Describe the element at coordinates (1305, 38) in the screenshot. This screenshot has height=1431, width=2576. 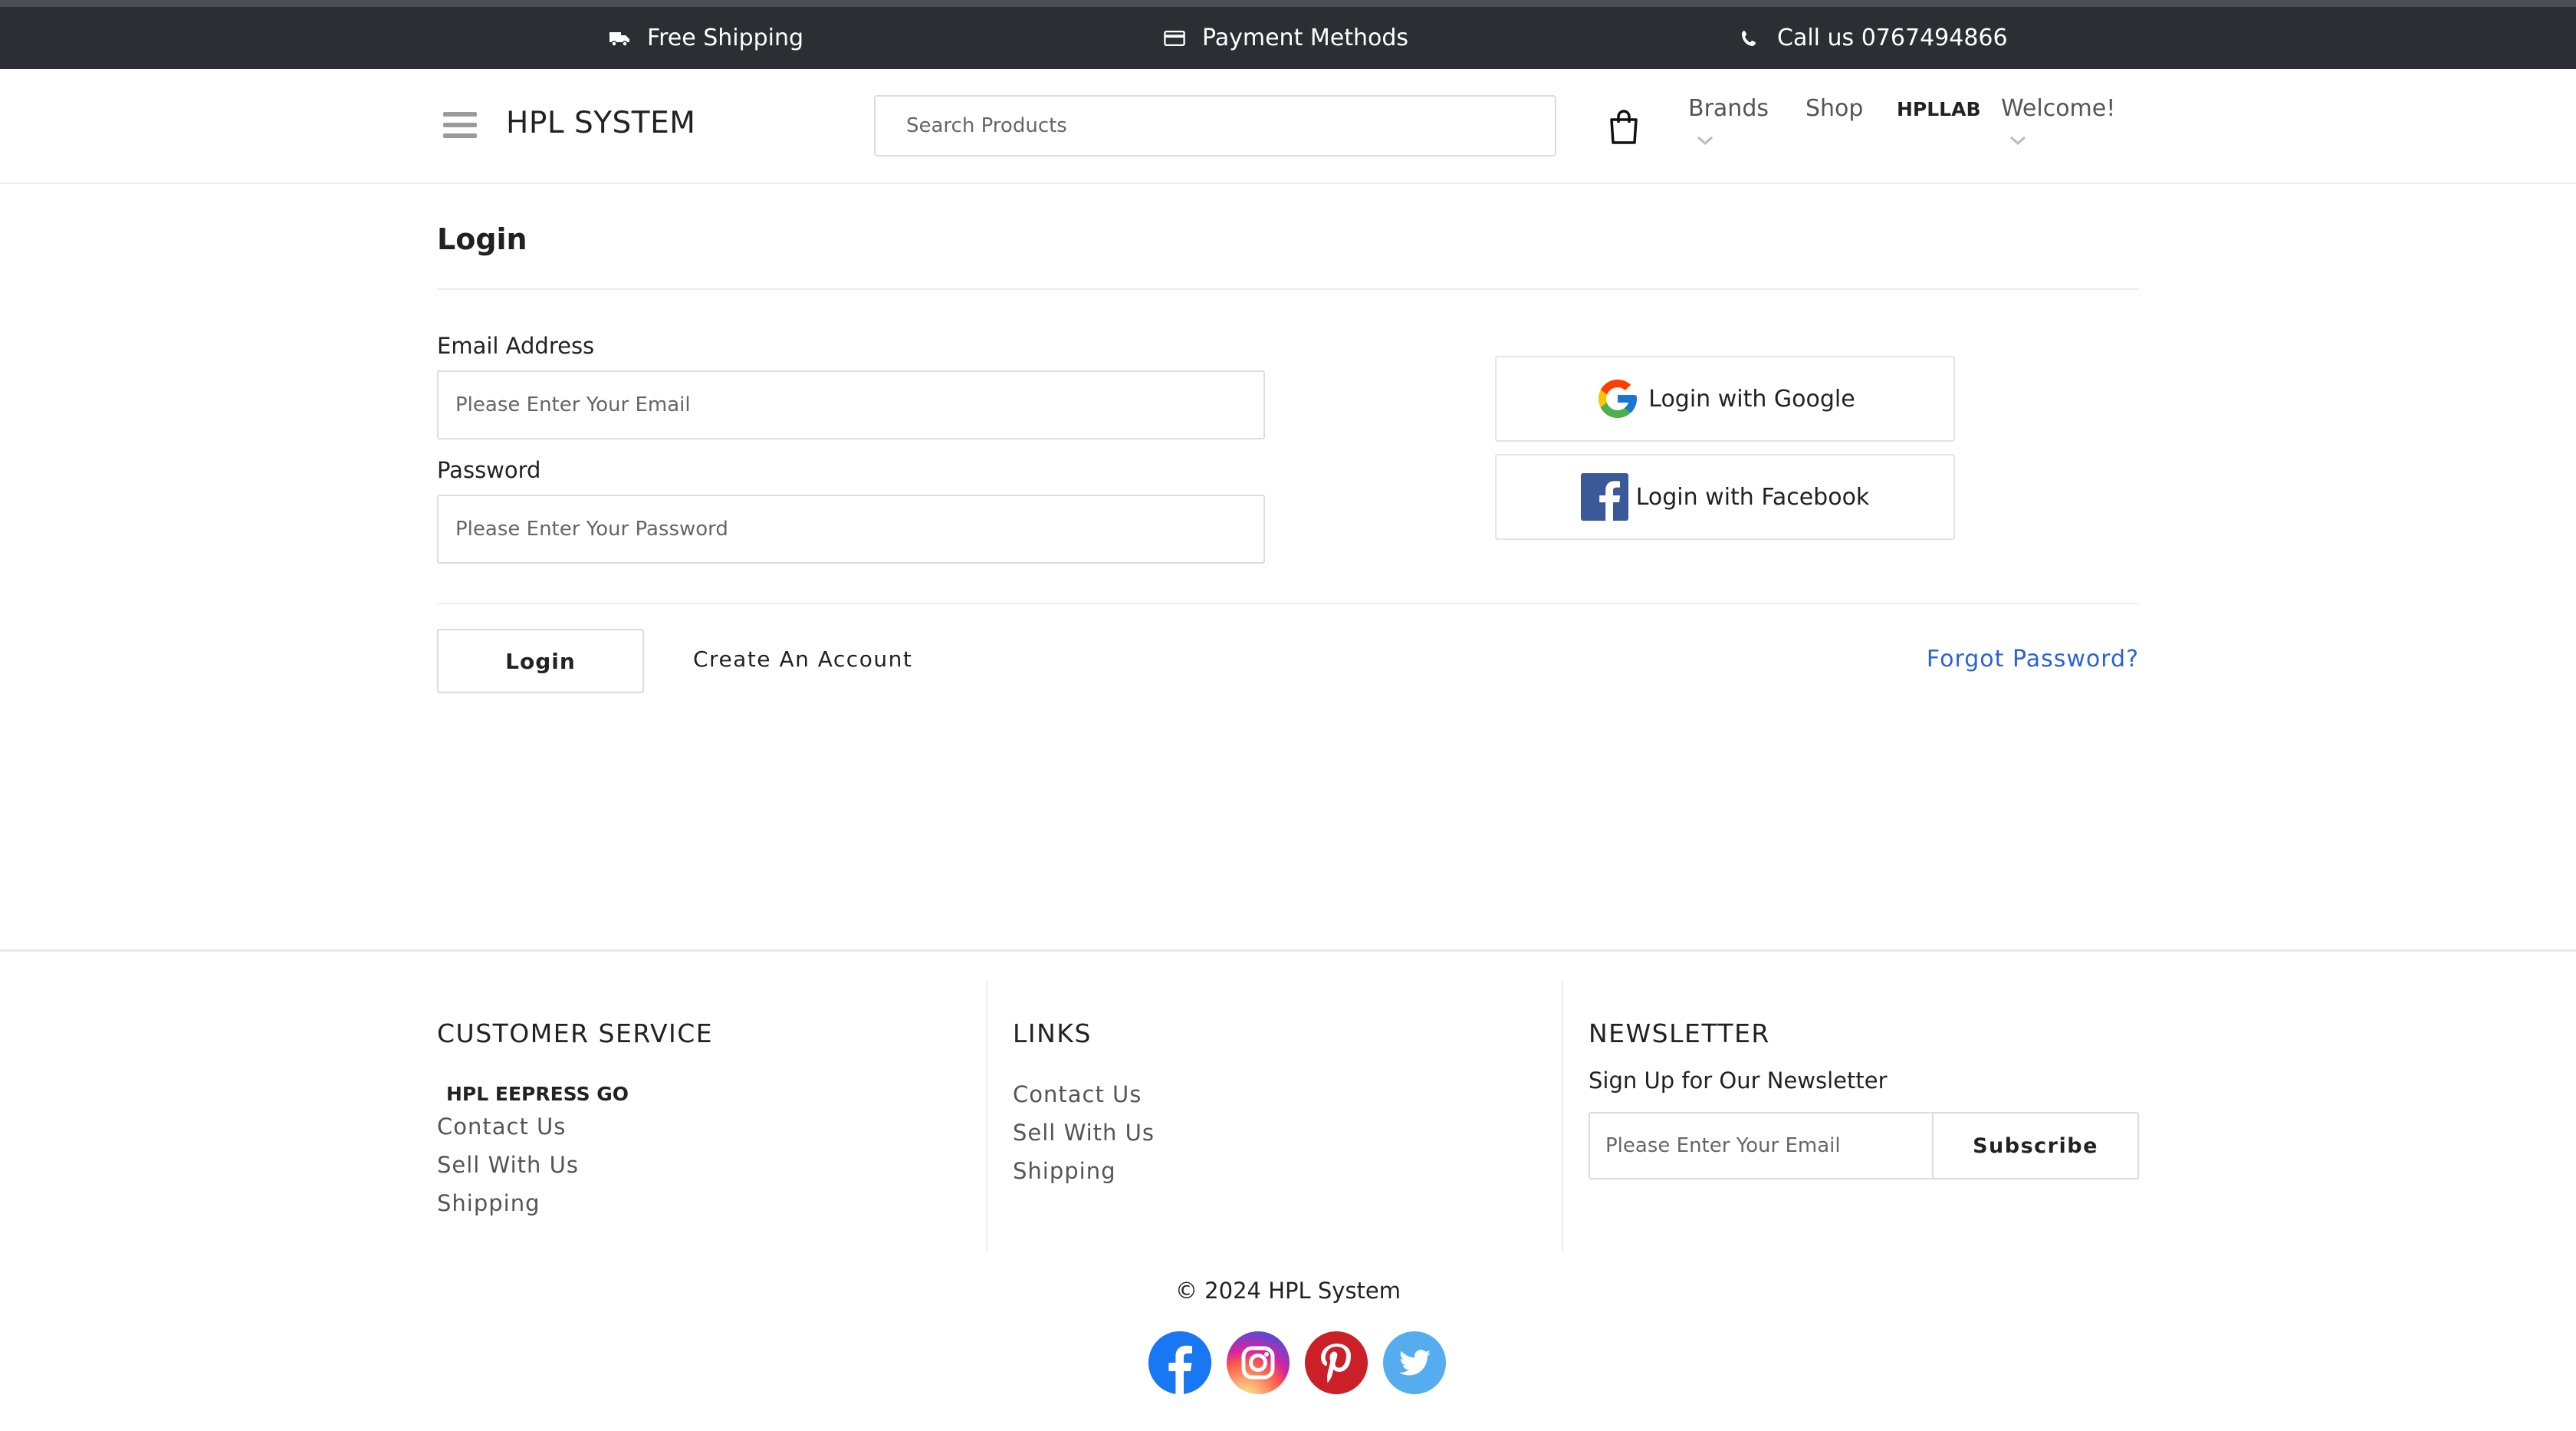
I see `payment-methods-text: Payment Methods` at that location.